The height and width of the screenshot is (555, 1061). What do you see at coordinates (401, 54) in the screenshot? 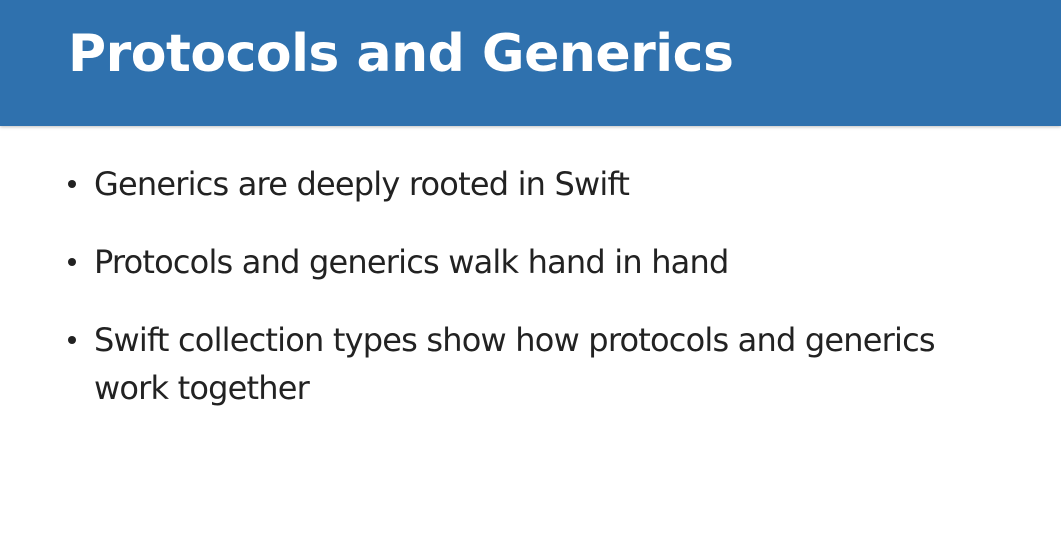
I see `slide-title: Protocols and Generics` at bounding box center [401, 54].